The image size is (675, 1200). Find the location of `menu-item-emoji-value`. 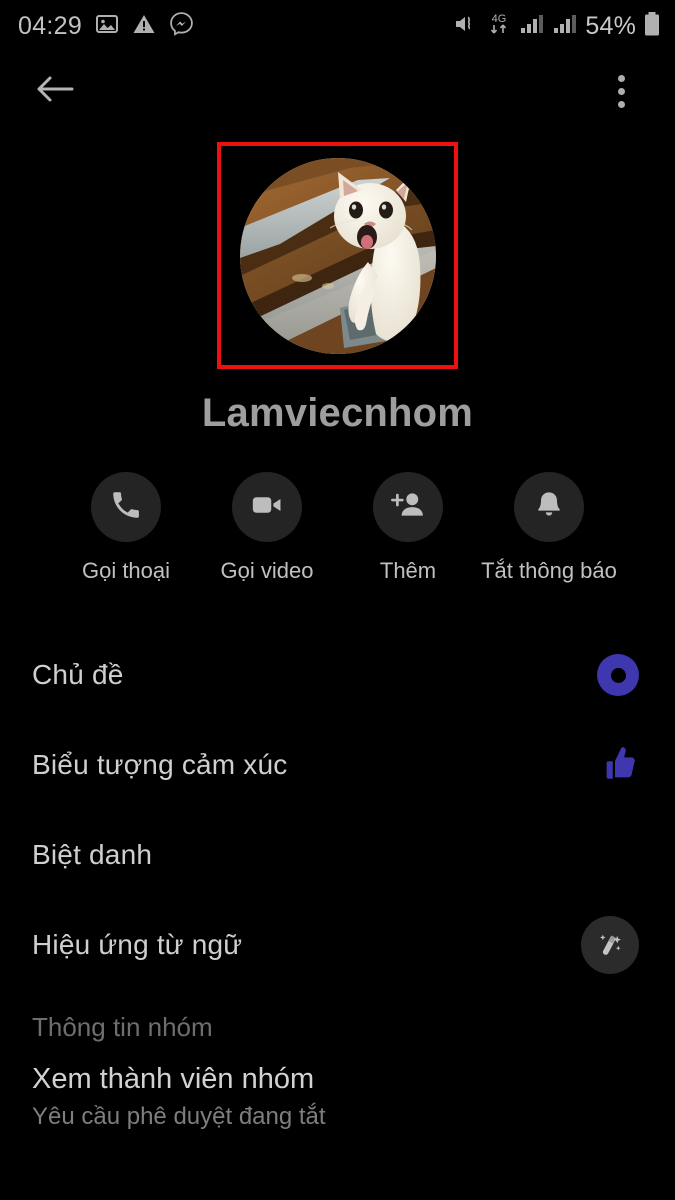

menu-item-emoji-value is located at coordinates (609, 765).